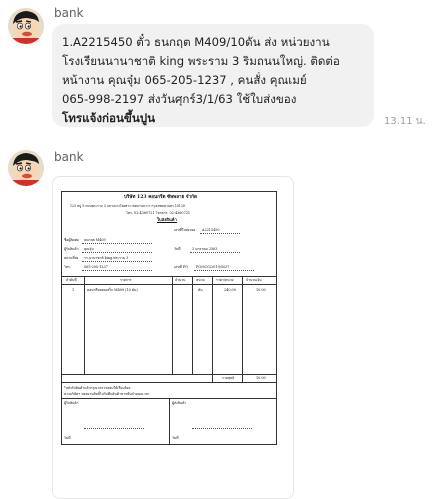 This screenshot has width=437, height=499. I want to click on column-header: ราคา/หน่วย, so click(225, 280).